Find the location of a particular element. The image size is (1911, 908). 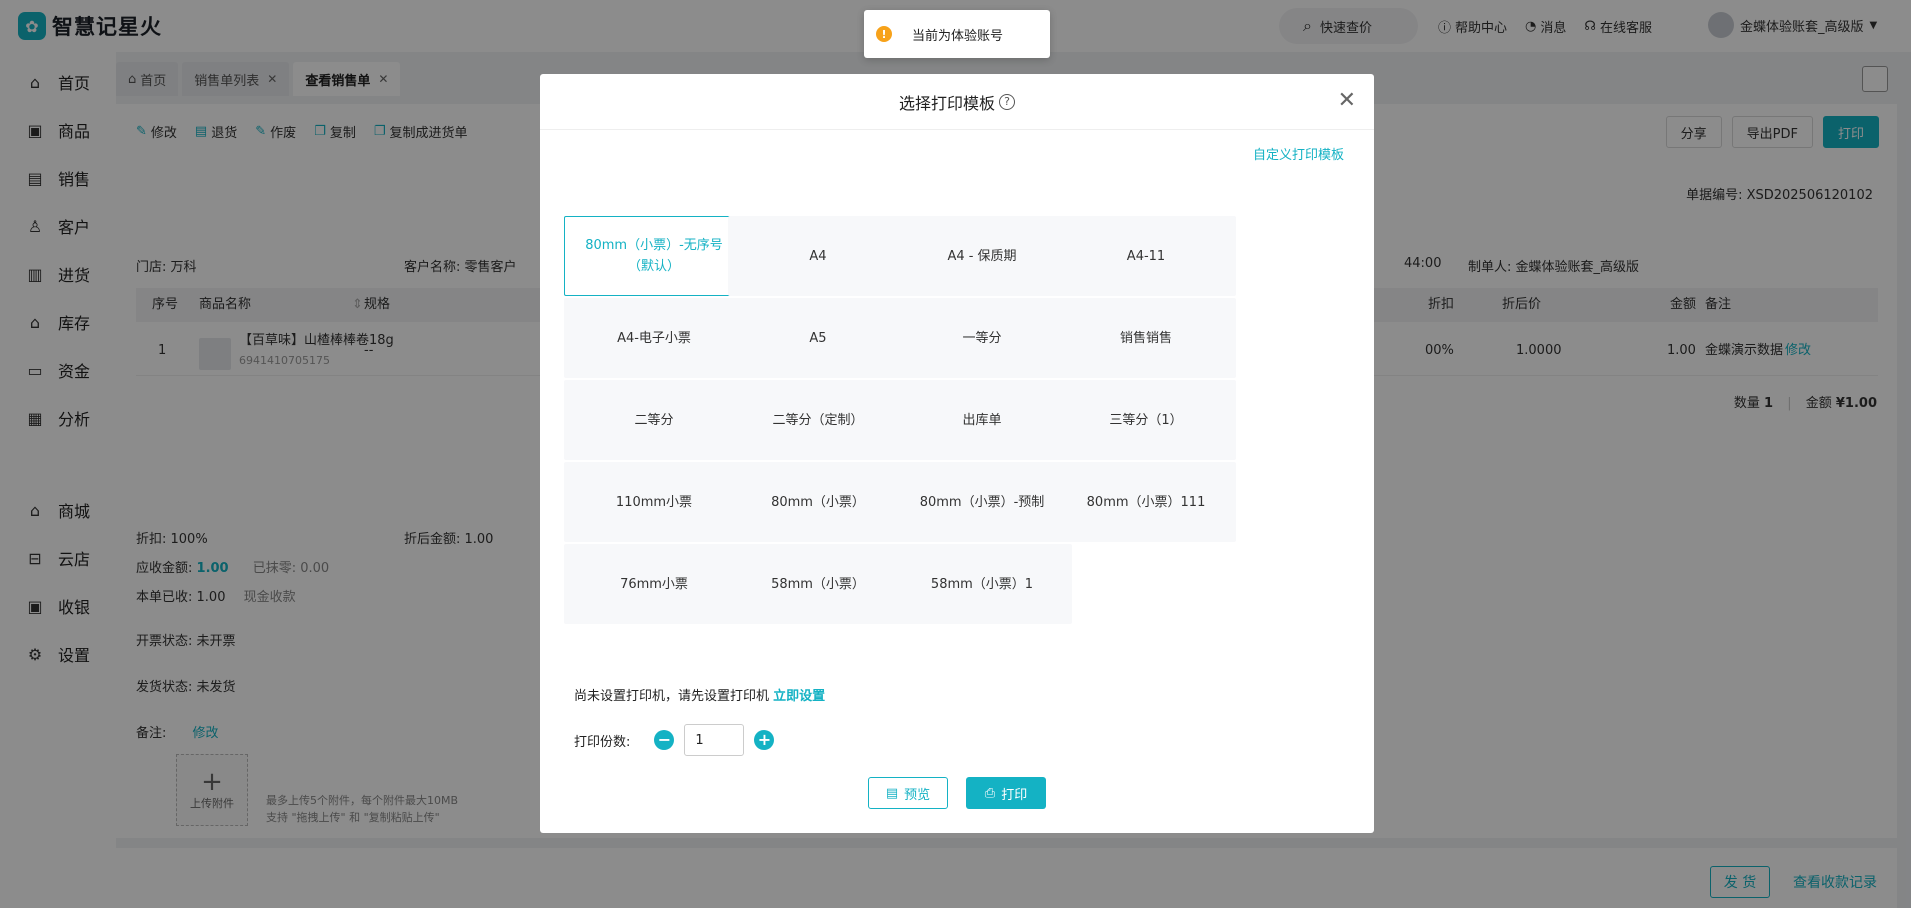

close-icon: ✕ is located at coordinates (1347, 101).